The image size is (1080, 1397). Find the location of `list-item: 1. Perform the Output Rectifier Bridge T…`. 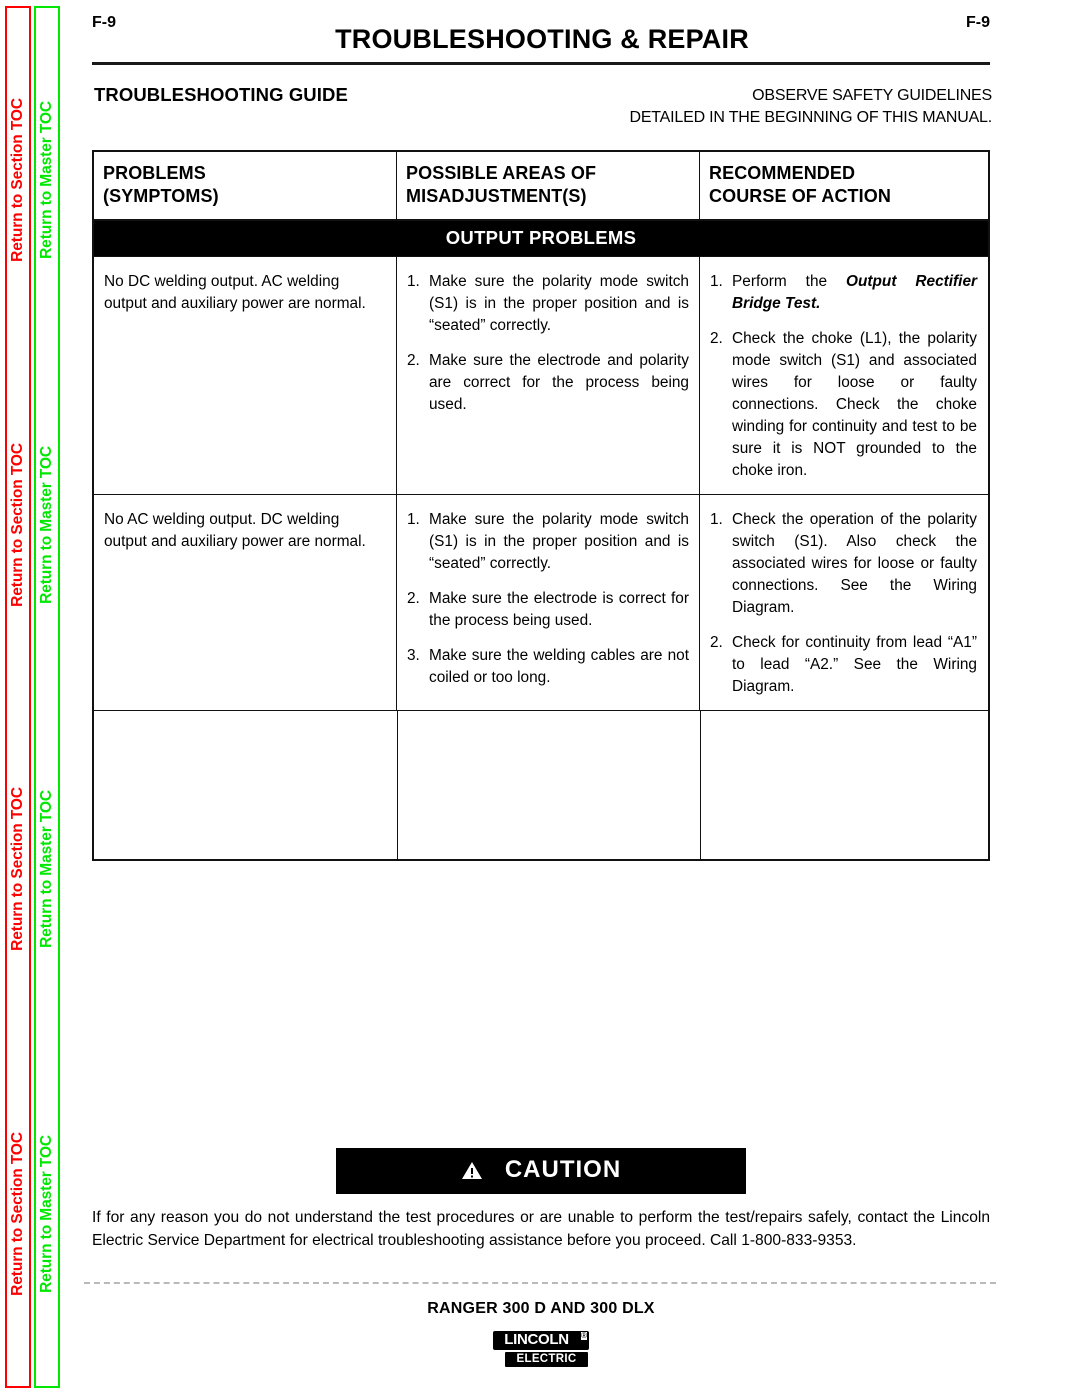

list-item: 1. Perform the Output Rectifier Bridge T… is located at coordinates (843, 293).